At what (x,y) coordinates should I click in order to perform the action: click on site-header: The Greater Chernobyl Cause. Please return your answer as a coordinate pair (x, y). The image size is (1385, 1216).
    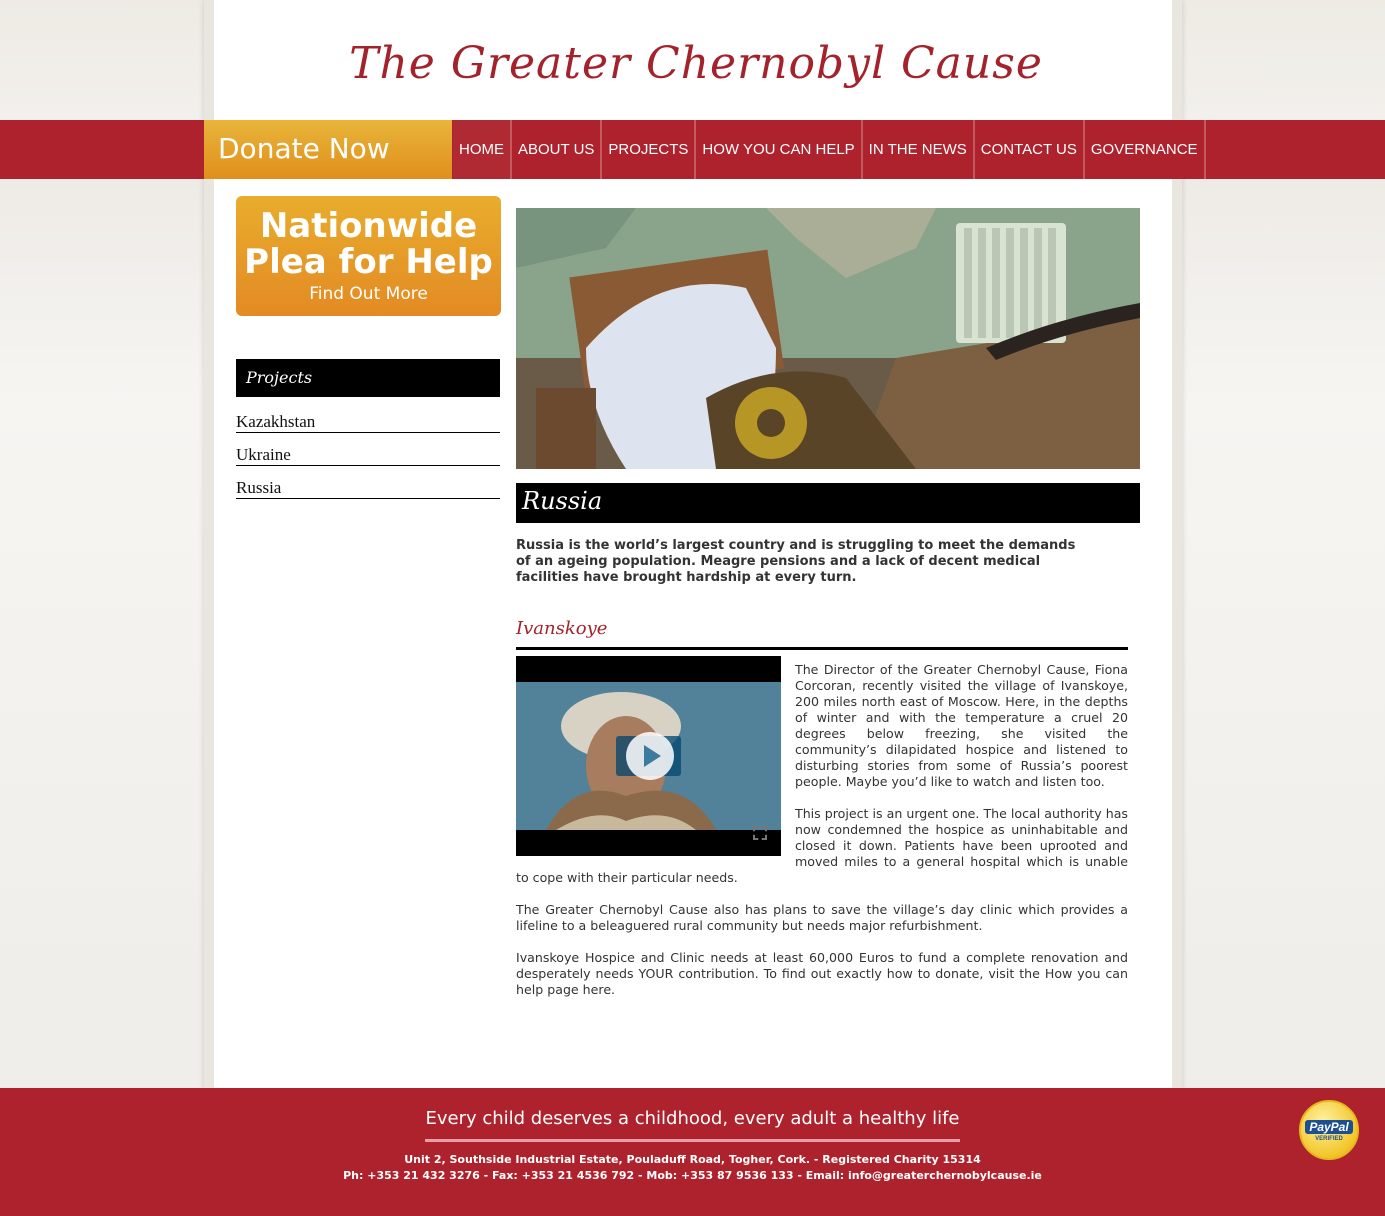
    Looking at the image, I should click on (696, 66).